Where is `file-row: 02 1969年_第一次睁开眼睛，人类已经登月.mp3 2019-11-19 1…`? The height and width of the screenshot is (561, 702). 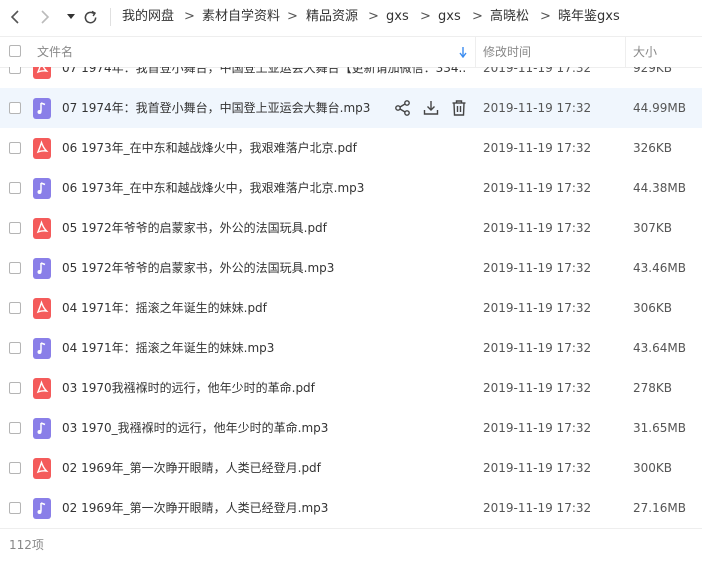 file-row: 02 1969年_第一次睁开眼睛，人类已经登月.mp3 2019-11-19 1… is located at coordinates (351, 508).